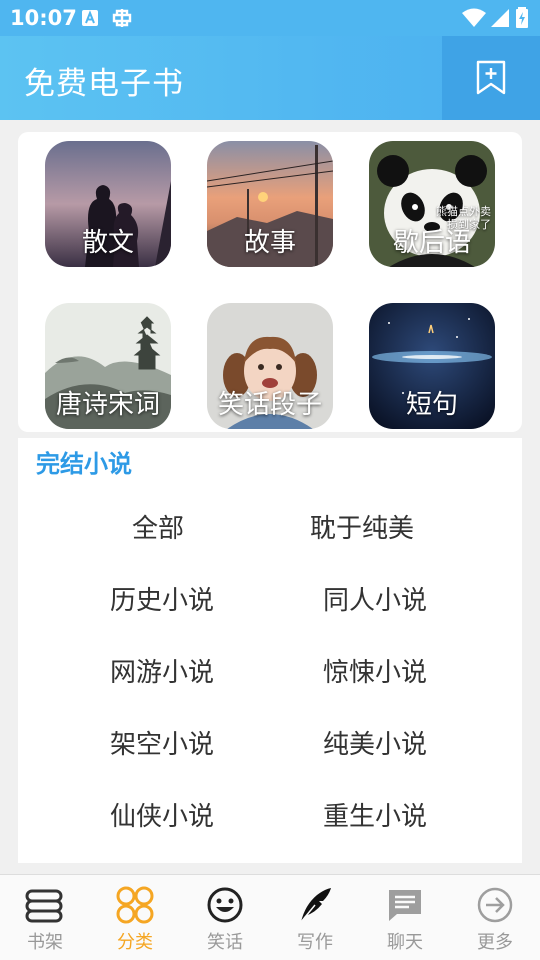 The width and height of the screenshot is (540, 960). Describe the element at coordinates (44, 906) in the screenshot. I see `bookshelf-icon` at that location.